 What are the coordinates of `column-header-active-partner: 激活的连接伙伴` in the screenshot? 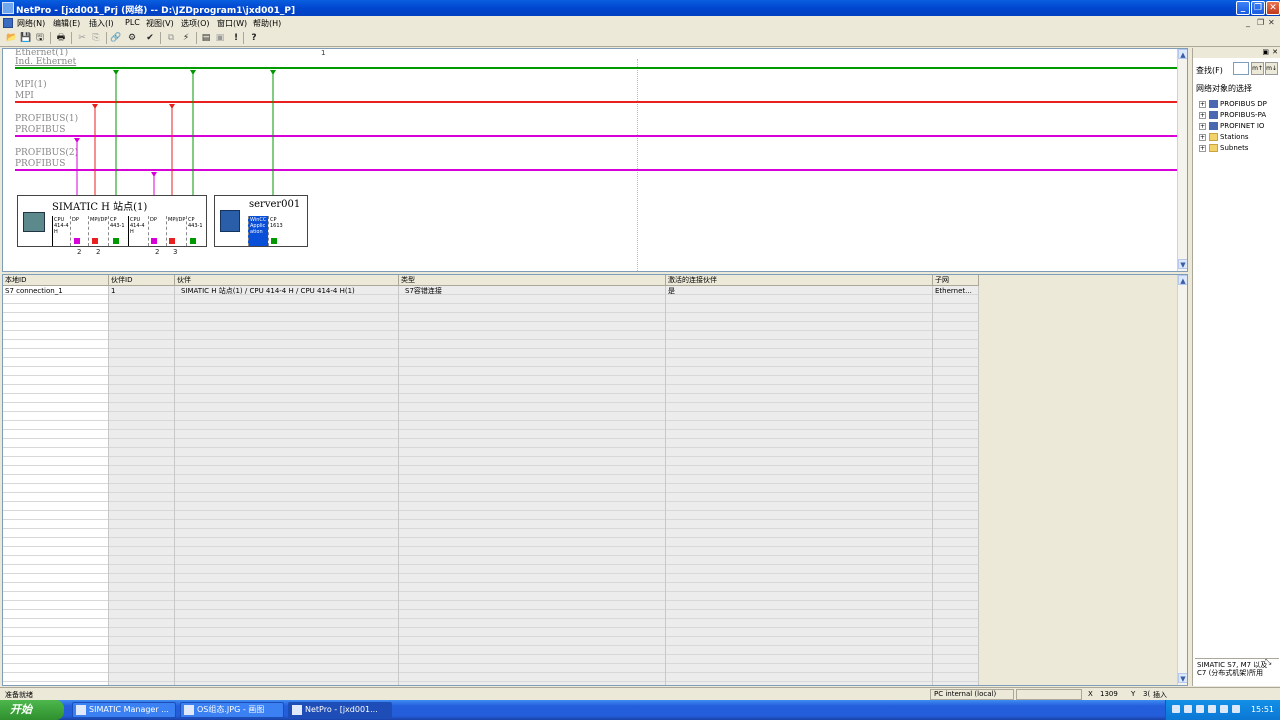 It's located at (799, 280).